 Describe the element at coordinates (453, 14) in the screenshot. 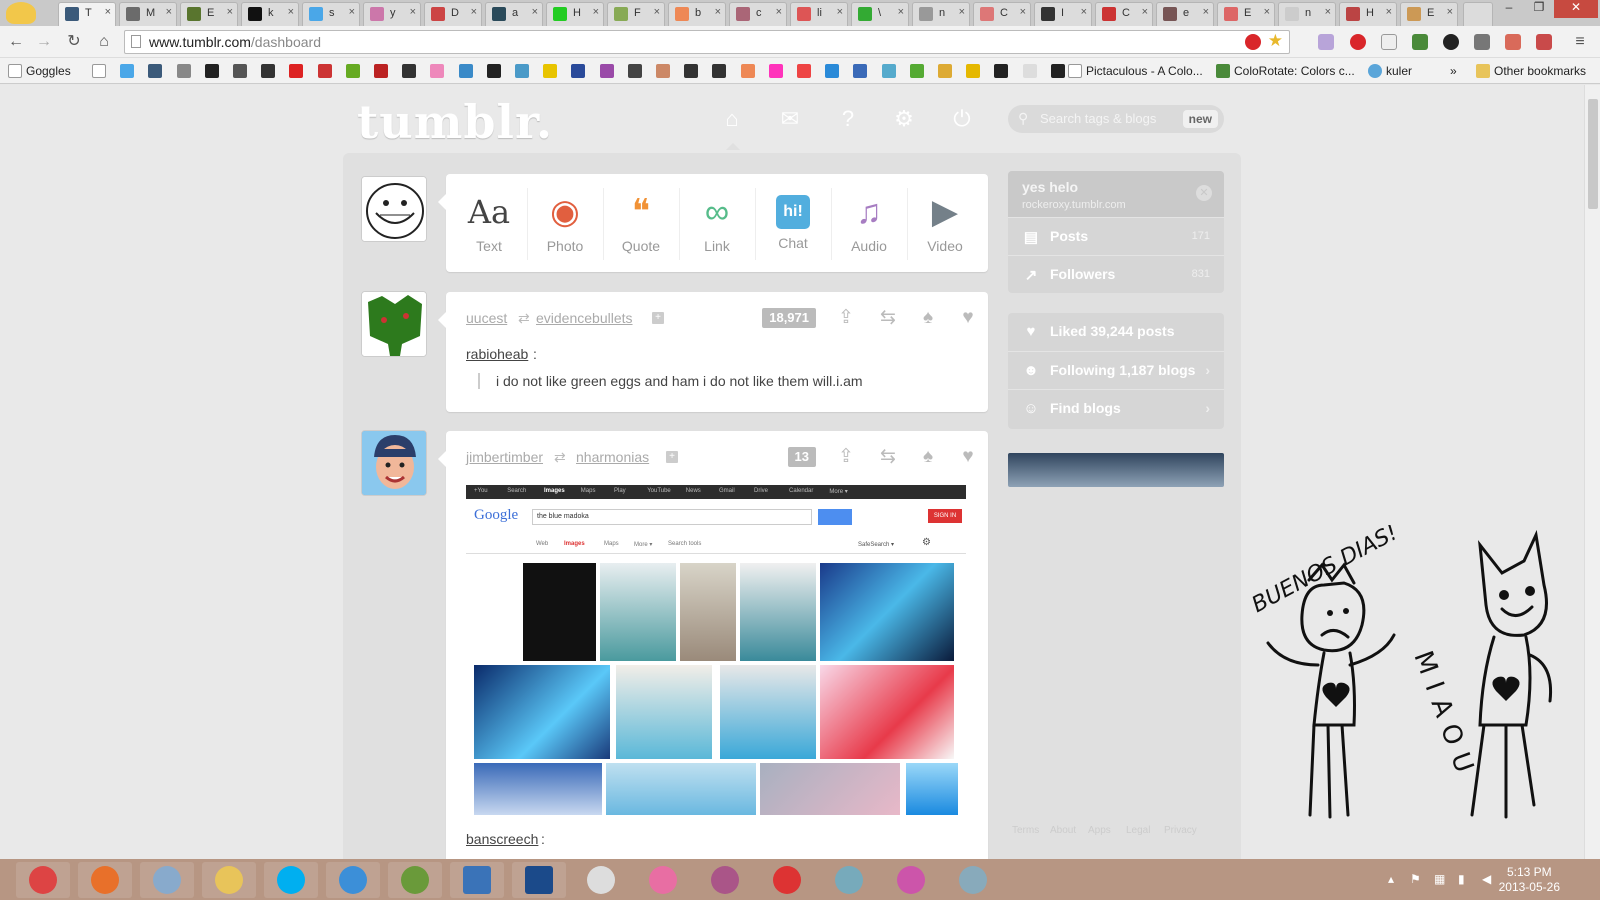

I see `browser-tab: D ×` at that location.